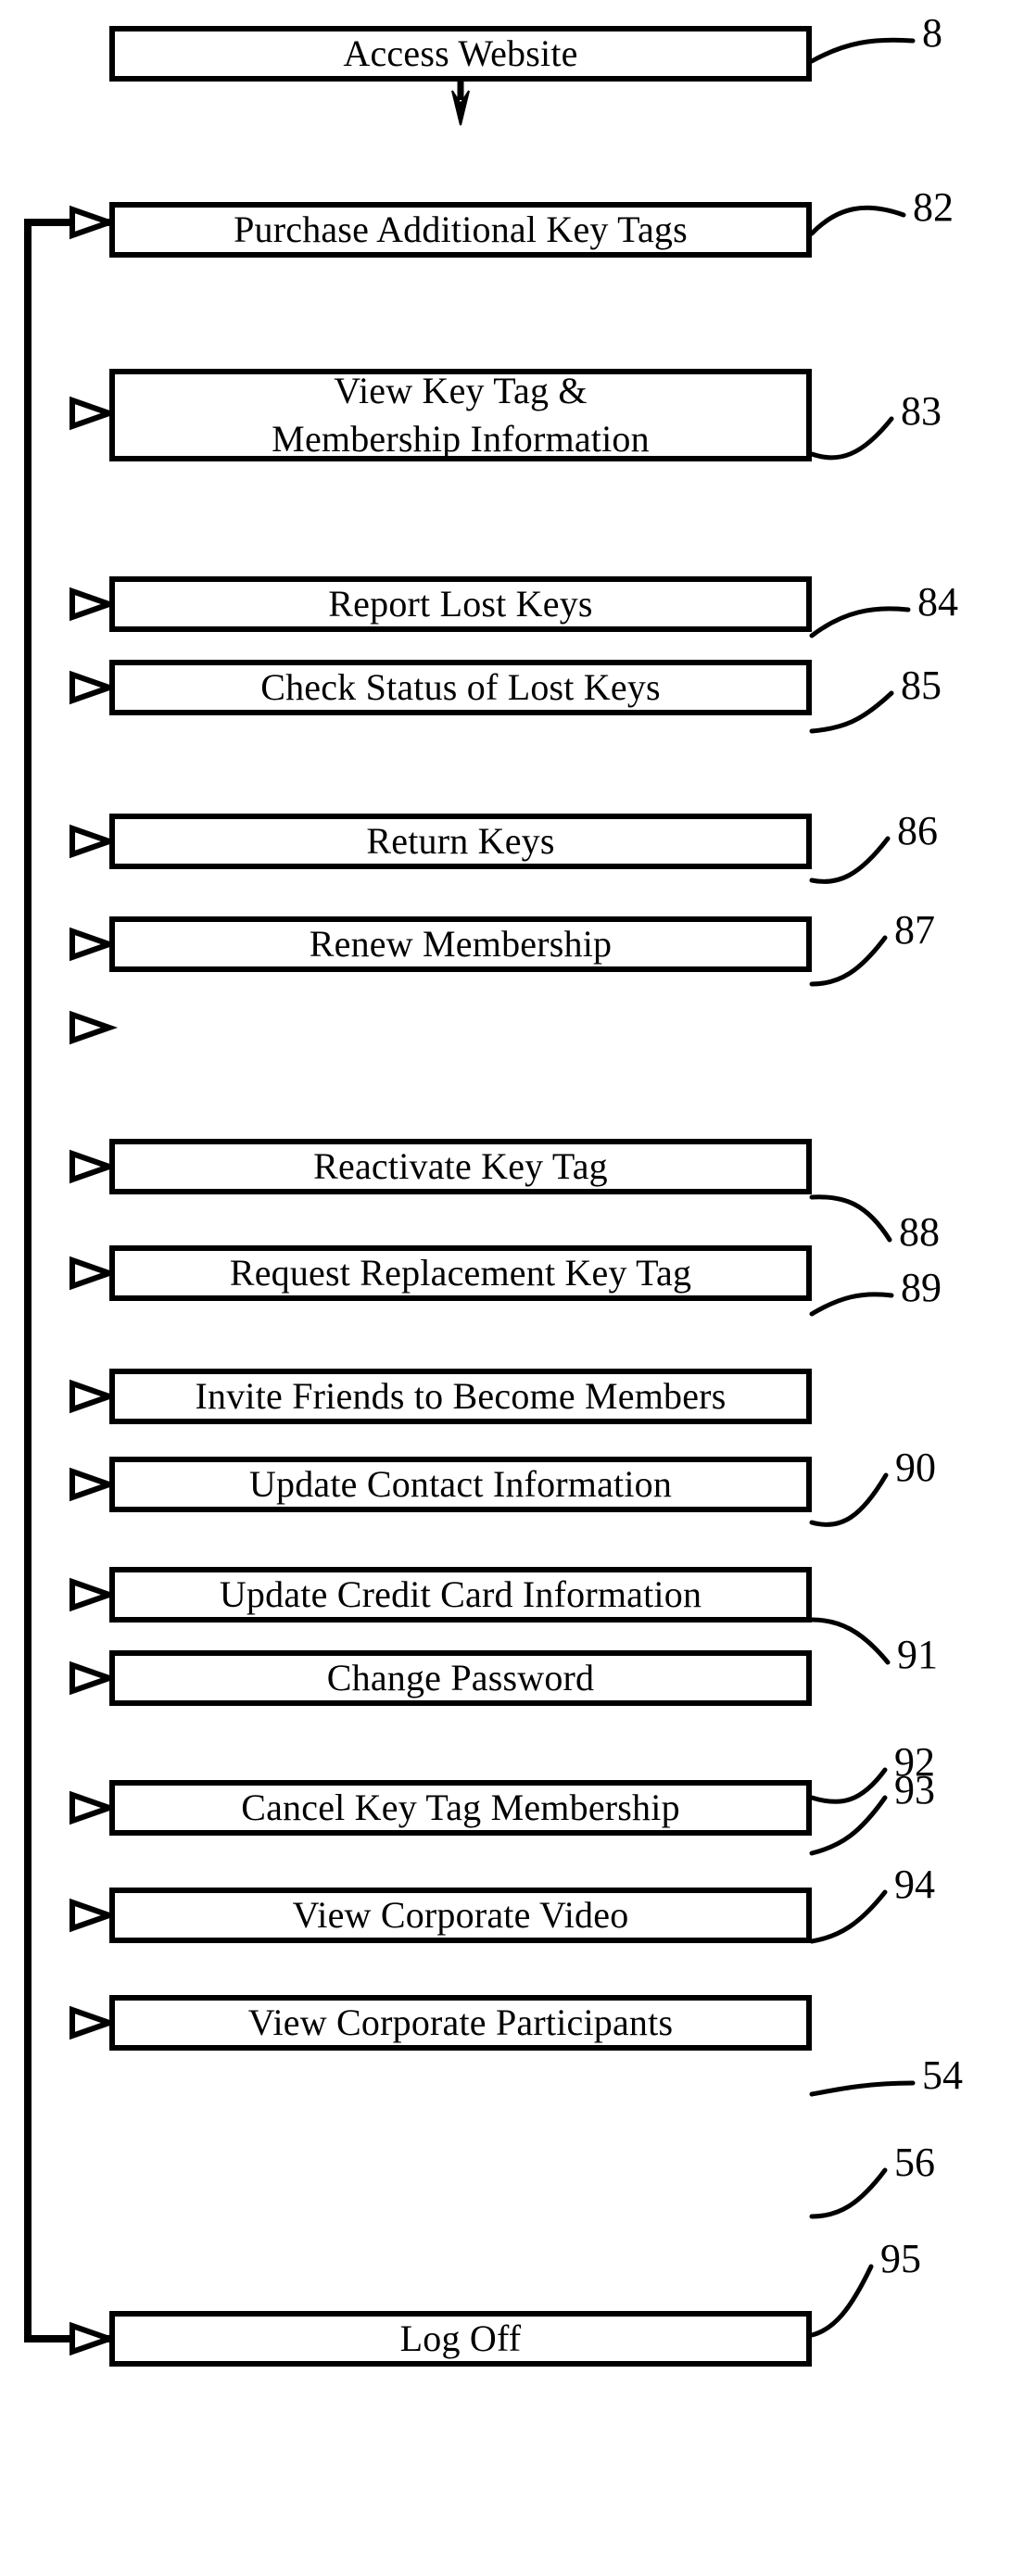 This screenshot has height=2576, width=1024. Describe the element at coordinates (461, 439) in the screenshot. I see `node-label-line2: Membership Information` at that location.